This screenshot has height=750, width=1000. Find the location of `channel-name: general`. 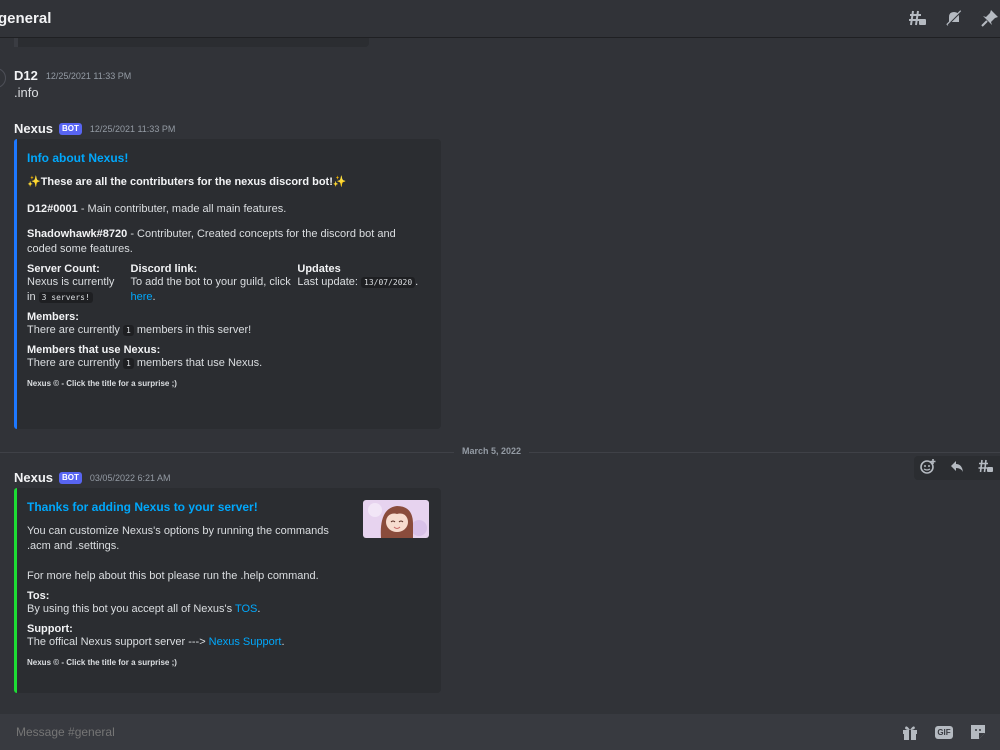

channel-name: general is located at coordinates (26, 18).